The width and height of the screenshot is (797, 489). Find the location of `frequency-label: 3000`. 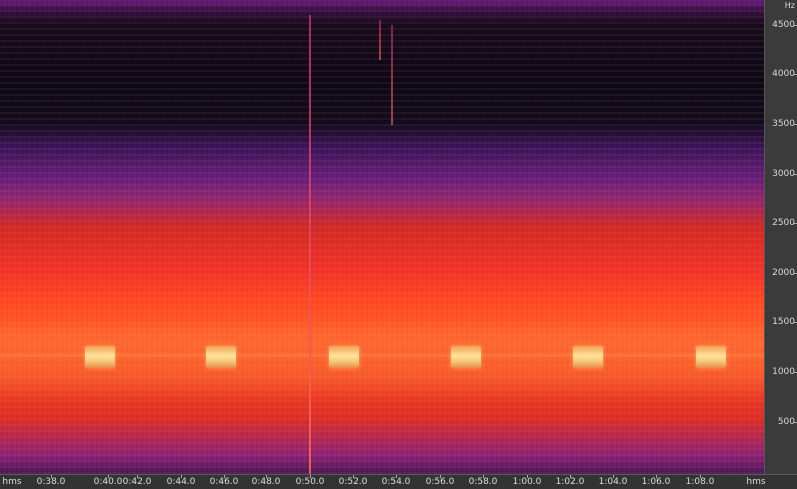

frequency-label: 3000 is located at coordinates (783, 174).